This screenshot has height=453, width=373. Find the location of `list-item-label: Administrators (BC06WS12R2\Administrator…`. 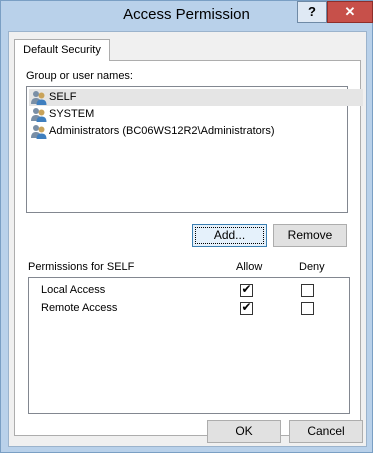

list-item-label: Administrators (BC06WS12R2\Administrator… is located at coordinates (162, 131).